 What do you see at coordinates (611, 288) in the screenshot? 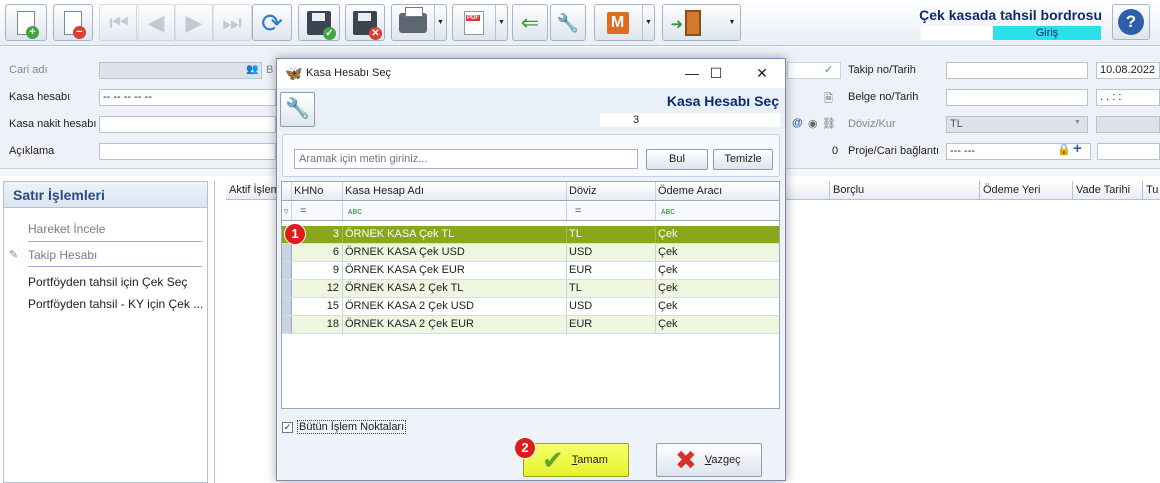
I see `cell-doviz: TL` at bounding box center [611, 288].